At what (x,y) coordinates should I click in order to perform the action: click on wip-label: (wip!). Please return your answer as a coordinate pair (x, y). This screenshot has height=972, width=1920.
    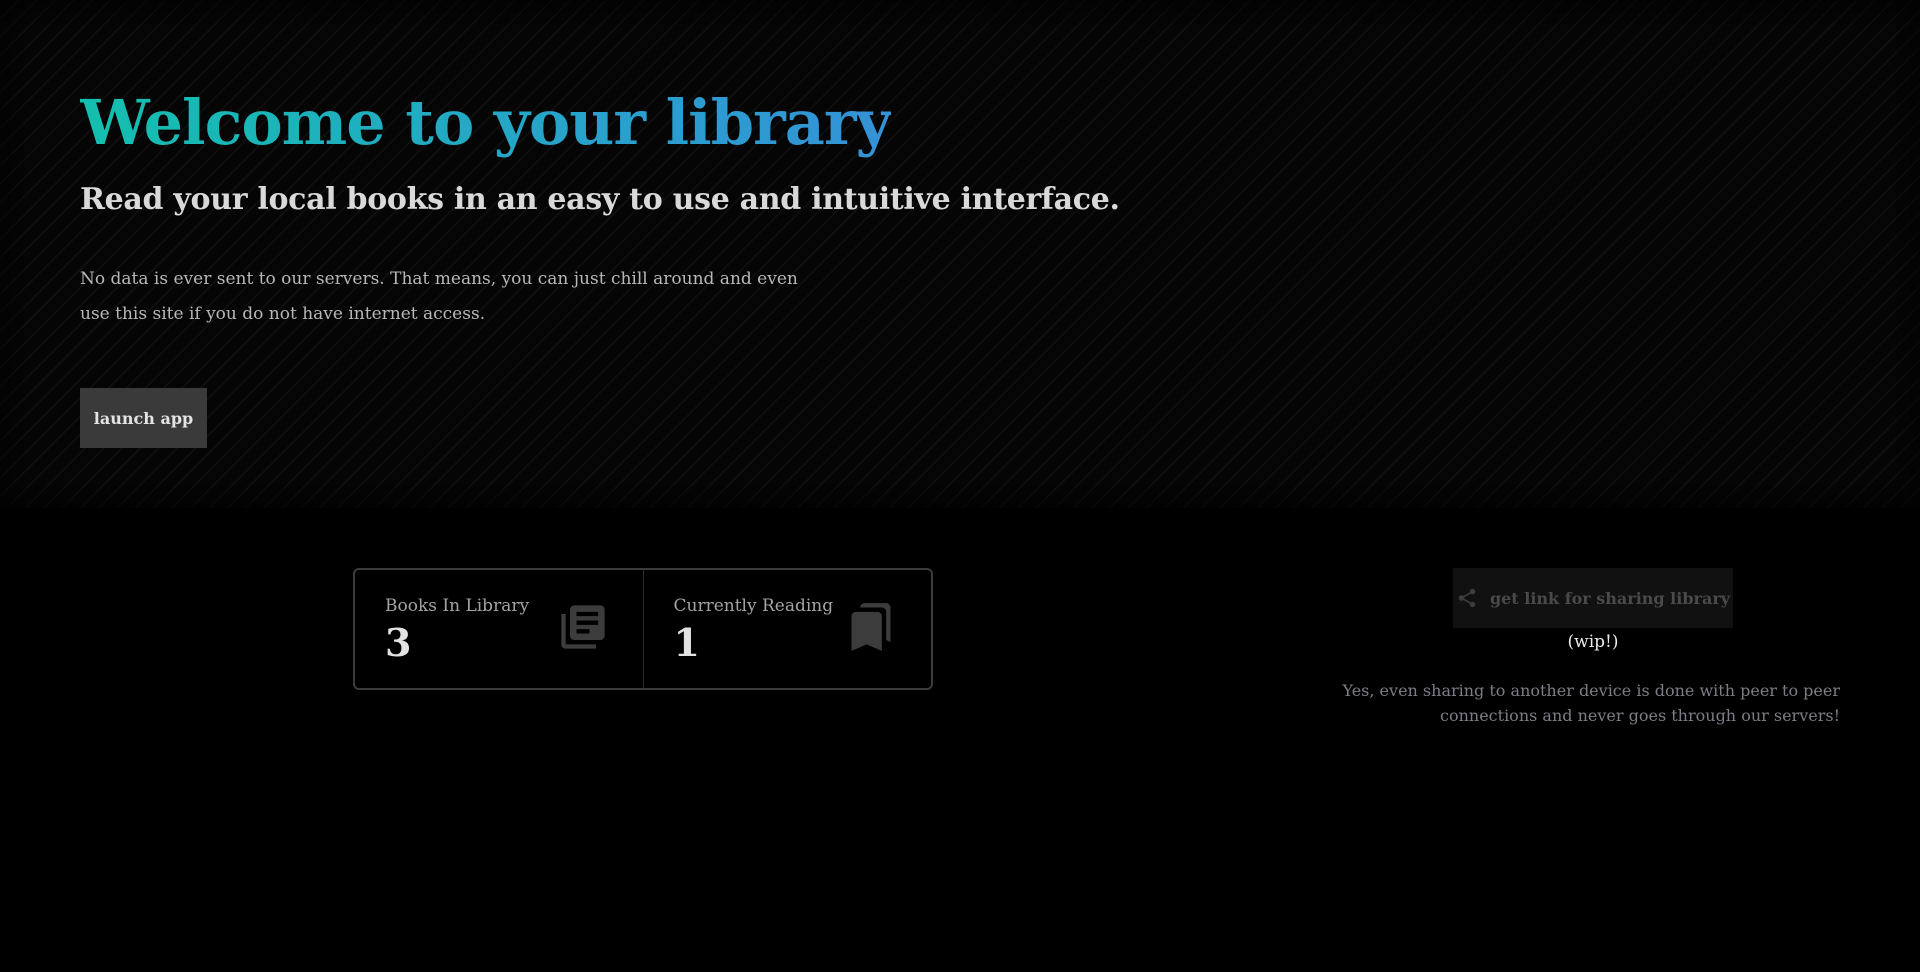
    Looking at the image, I should click on (1593, 642).